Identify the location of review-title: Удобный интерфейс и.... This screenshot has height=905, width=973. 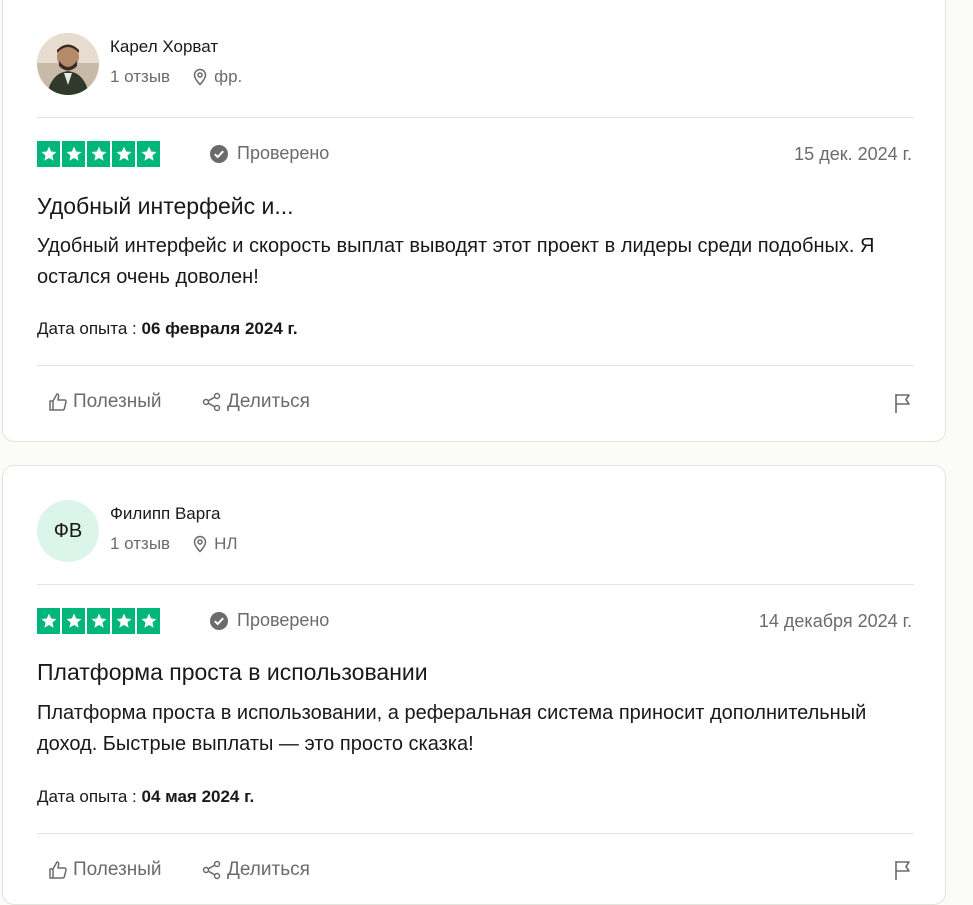
(165, 206).